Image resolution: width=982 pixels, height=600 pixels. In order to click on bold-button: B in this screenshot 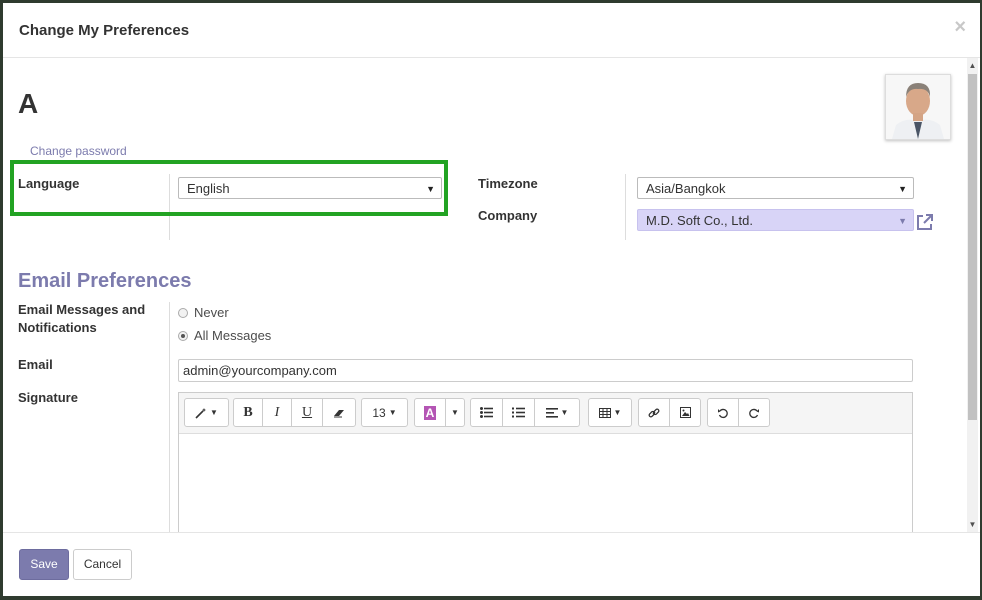, I will do `click(248, 412)`.